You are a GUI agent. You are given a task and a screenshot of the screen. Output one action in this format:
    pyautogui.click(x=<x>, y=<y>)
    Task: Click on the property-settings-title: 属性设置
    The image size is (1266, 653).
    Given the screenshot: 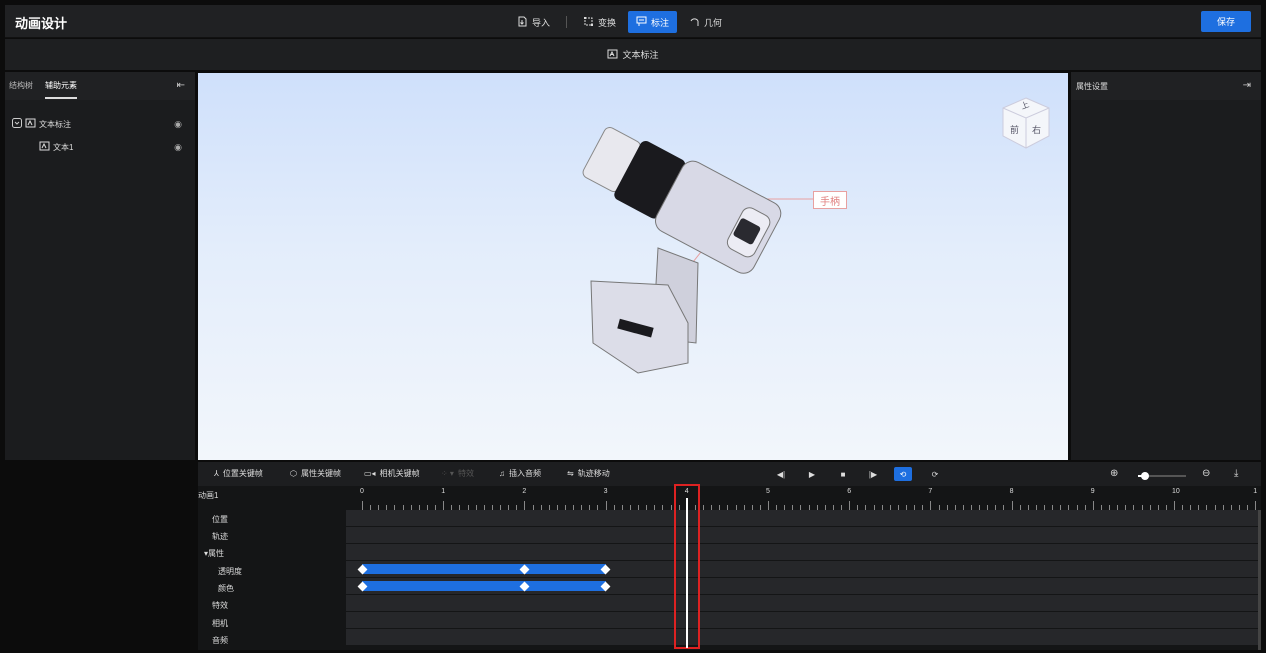 What is the action you would take?
    pyautogui.click(x=1092, y=86)
    